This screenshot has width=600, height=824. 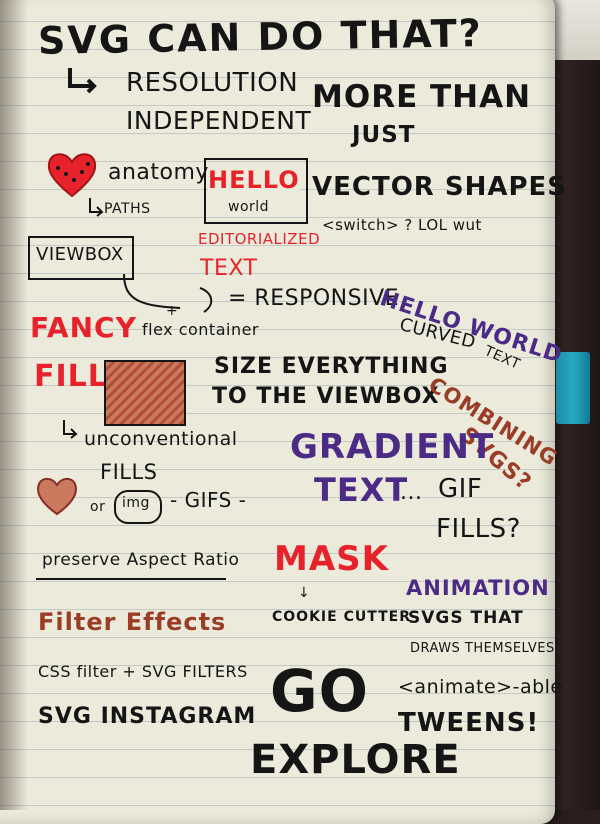 I want to click on note-gif: GIF, so click(x=460, y=489).